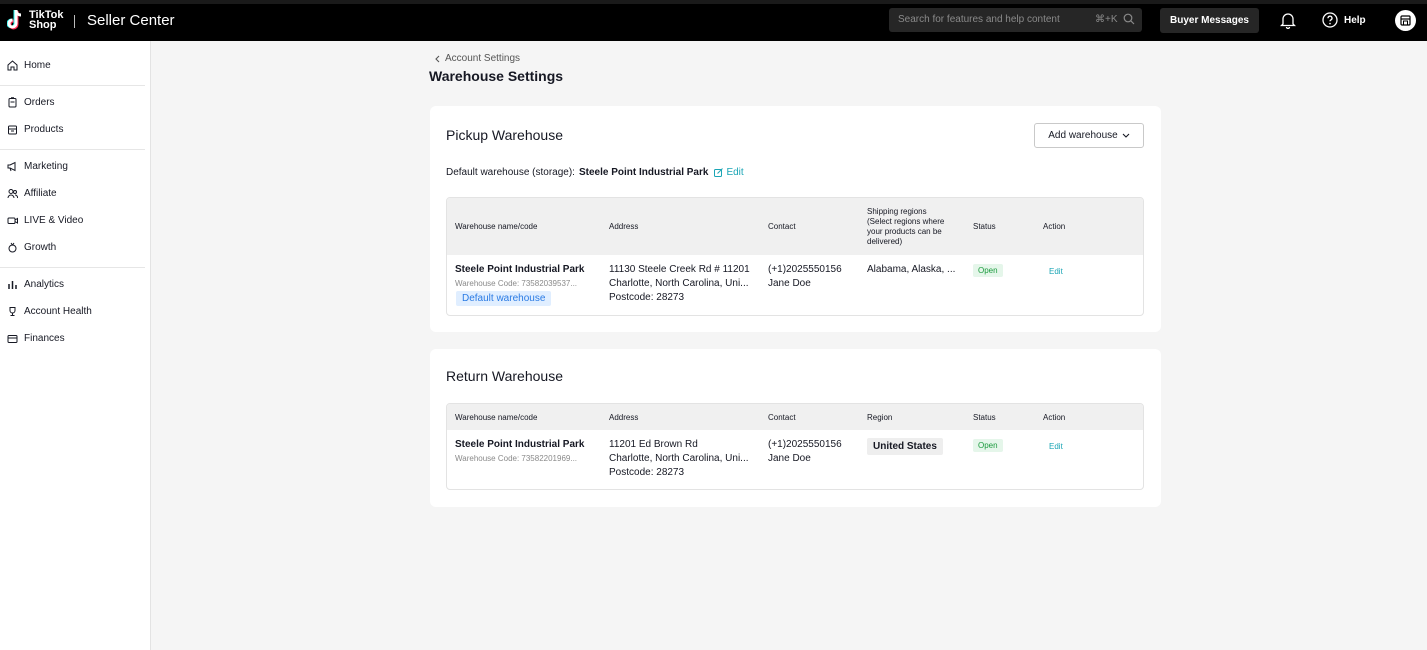 The height and width of the screenshot is (650, 1427). Describe the element at coordinates (979, 19) in the screenshot. I see `search-placeholder: Search for features and help content` at that location.